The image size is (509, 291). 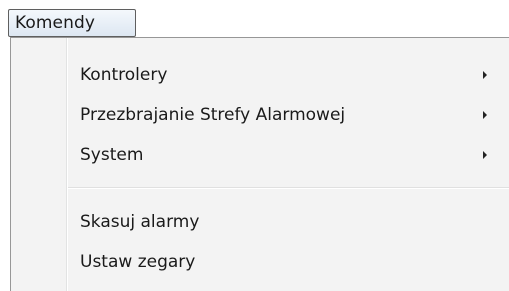 I want to click on menu-item-label: Ustaw zegary, so click(x=138, y=262).